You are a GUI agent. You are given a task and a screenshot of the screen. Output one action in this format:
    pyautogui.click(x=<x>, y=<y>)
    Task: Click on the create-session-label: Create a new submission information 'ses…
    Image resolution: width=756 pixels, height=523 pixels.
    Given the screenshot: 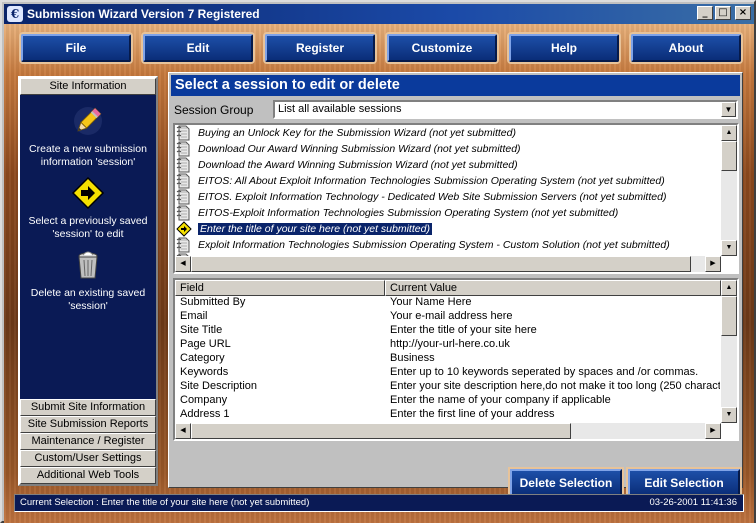 What is the action you would take?
    pyautogui.click(x=88, y=155)
    